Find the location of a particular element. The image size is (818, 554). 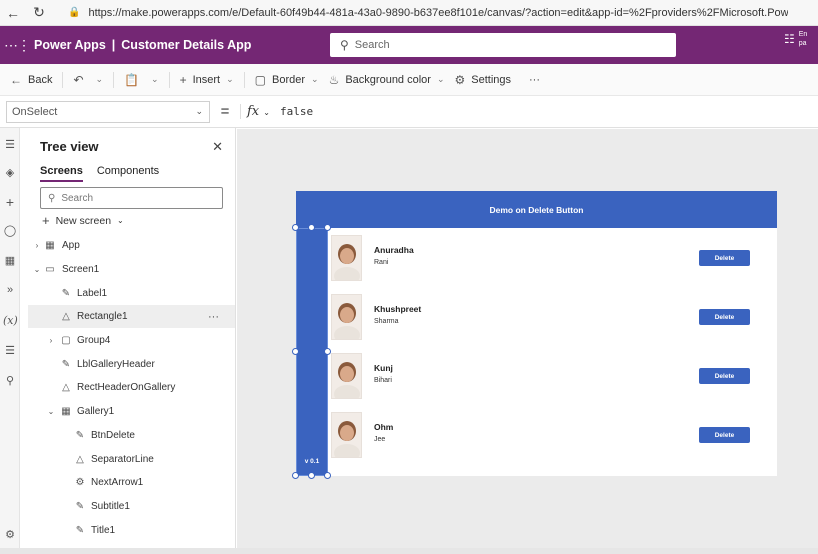

undo-button: ↶ ⌄ is located at coordinates (88, 80).